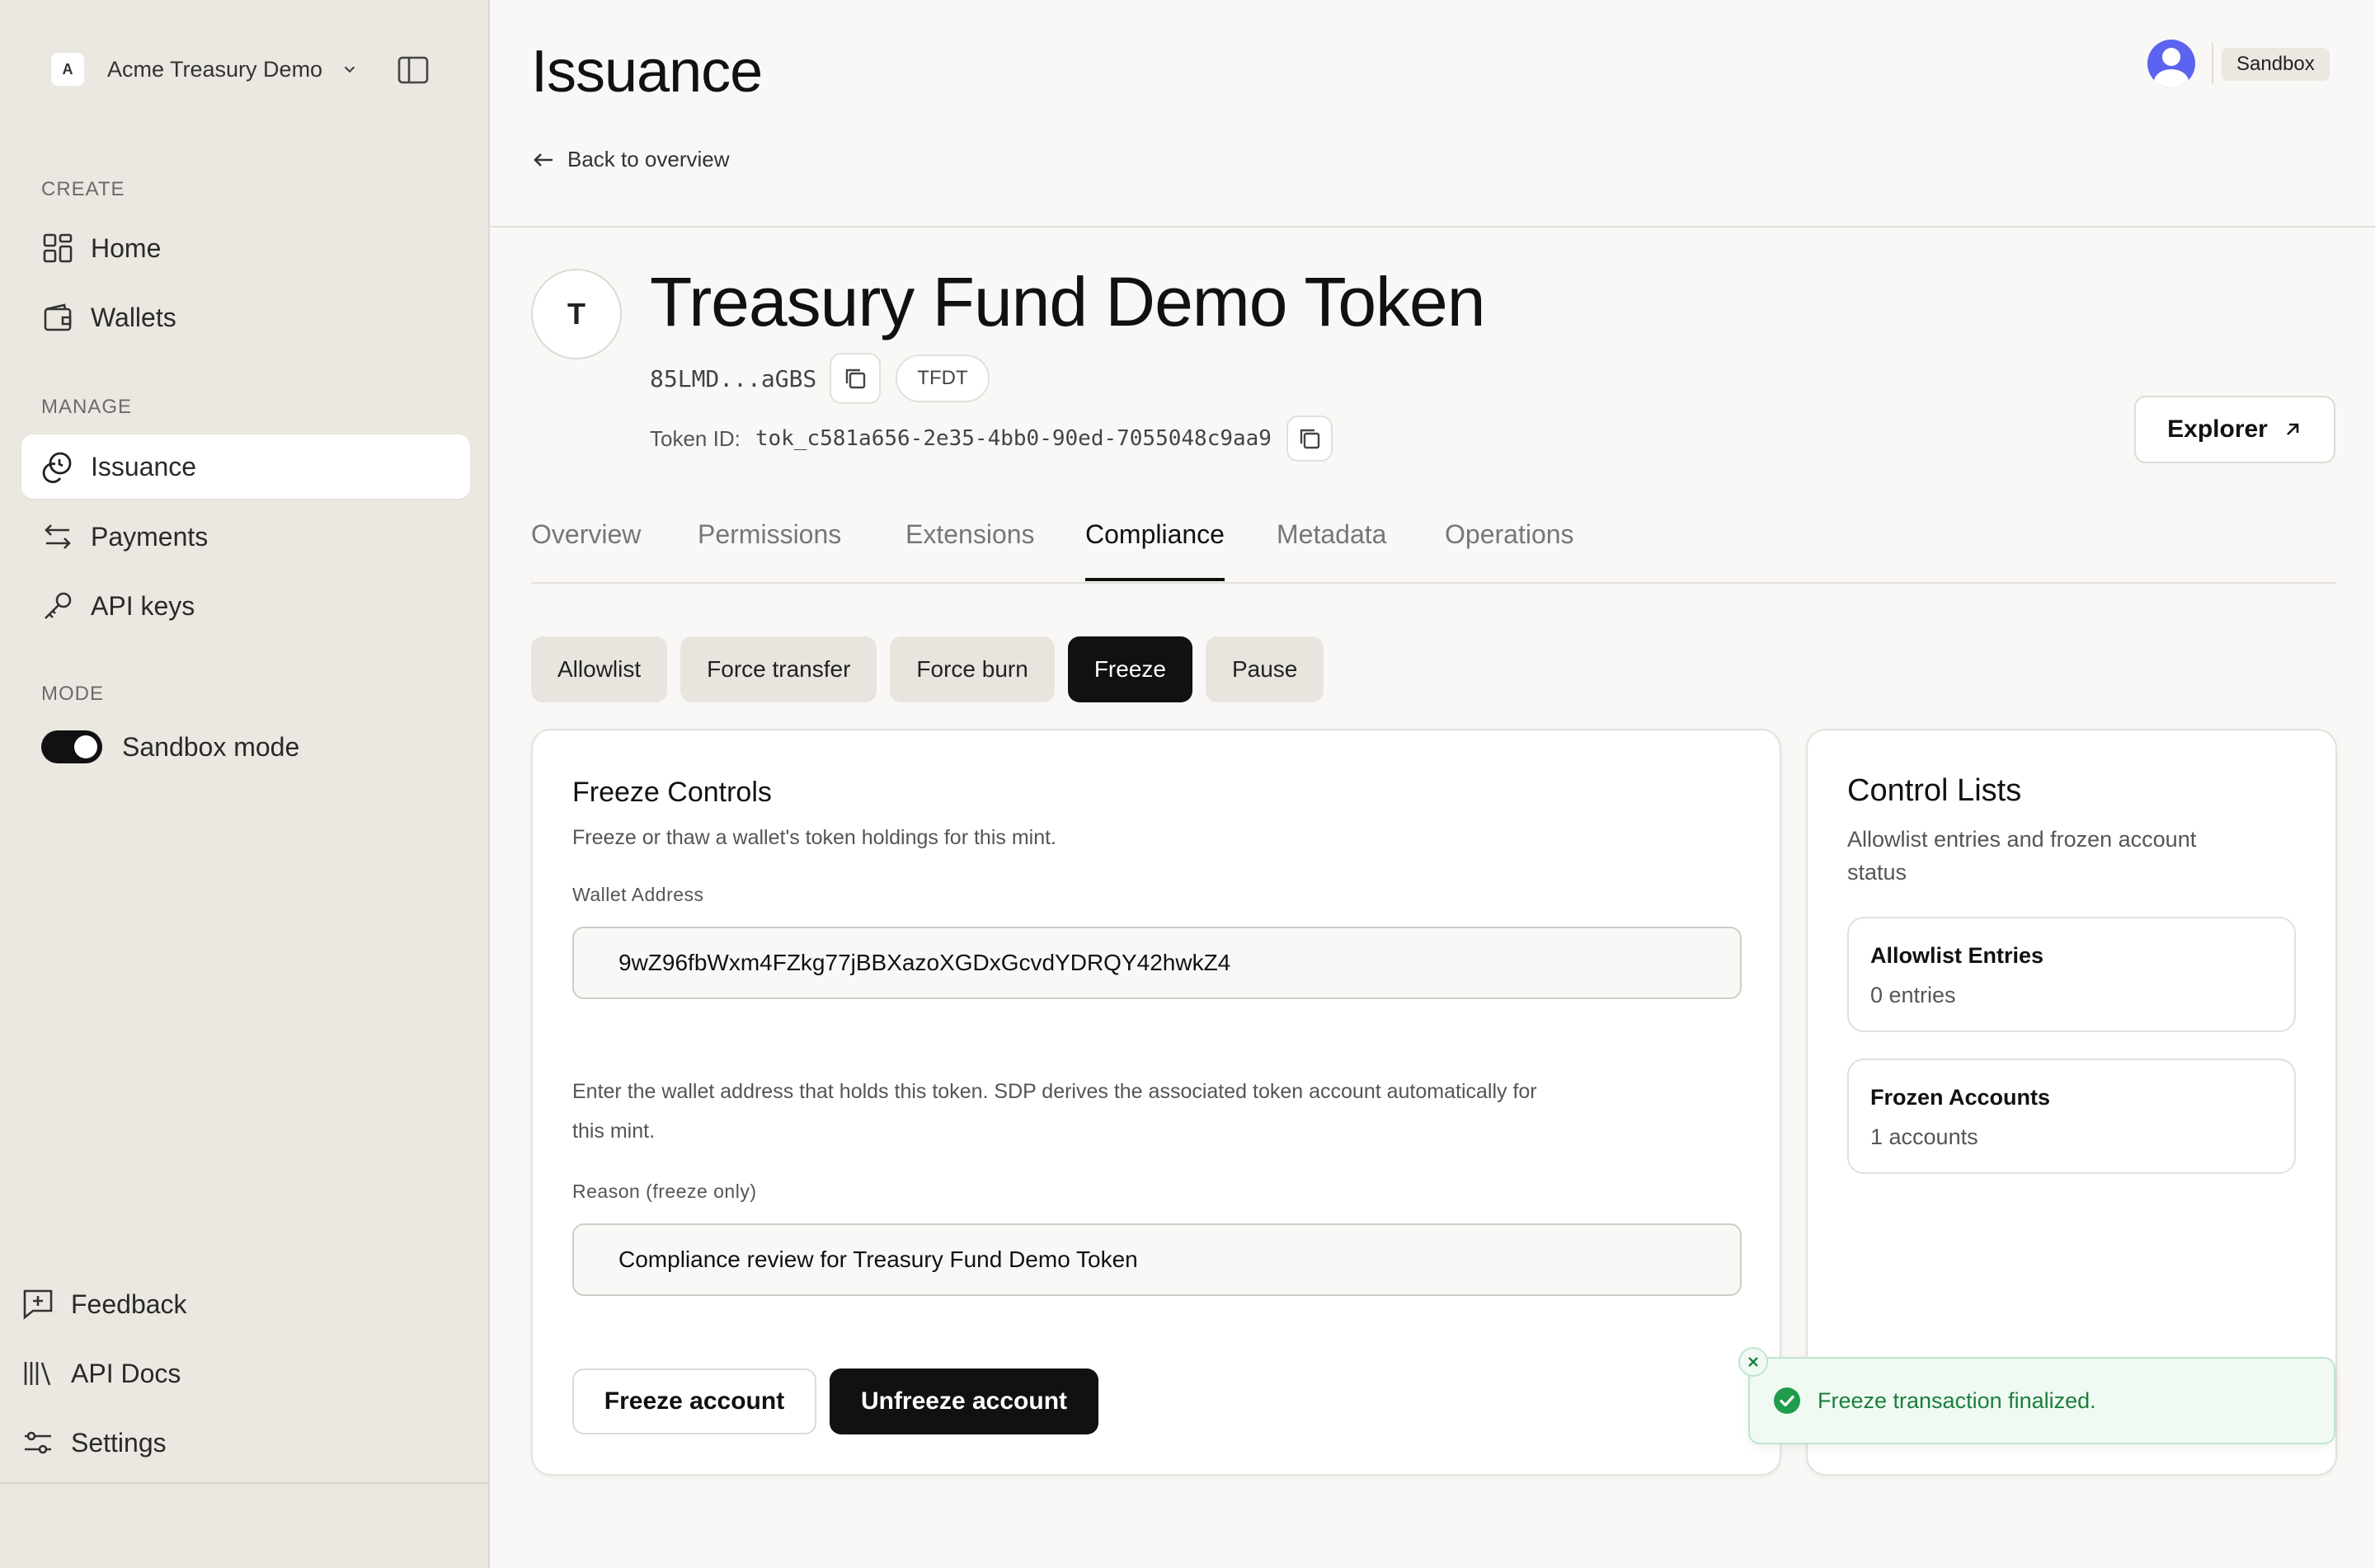 The height and width of the screenshot is (1568, 2375). What do you see at coordinates (647, 72) in the screenshot?
I see `page-title: Issuance` at bounding box center [647, 72].